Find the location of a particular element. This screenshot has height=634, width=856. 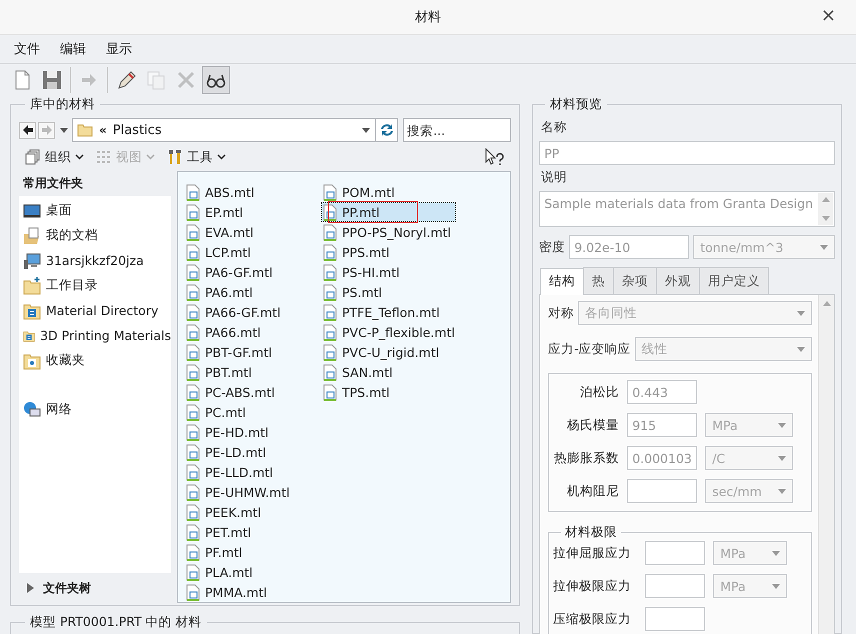

file-item: PP.mtl is located at coordinates (388, 212).